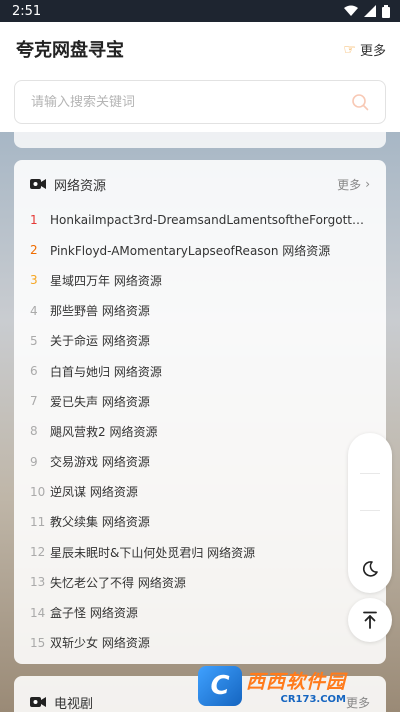  What do you see at coordinates (100, 401) in the screenshot?
I see `item-title: 爱已失声 网络资源` at bounding box center [100, 401].